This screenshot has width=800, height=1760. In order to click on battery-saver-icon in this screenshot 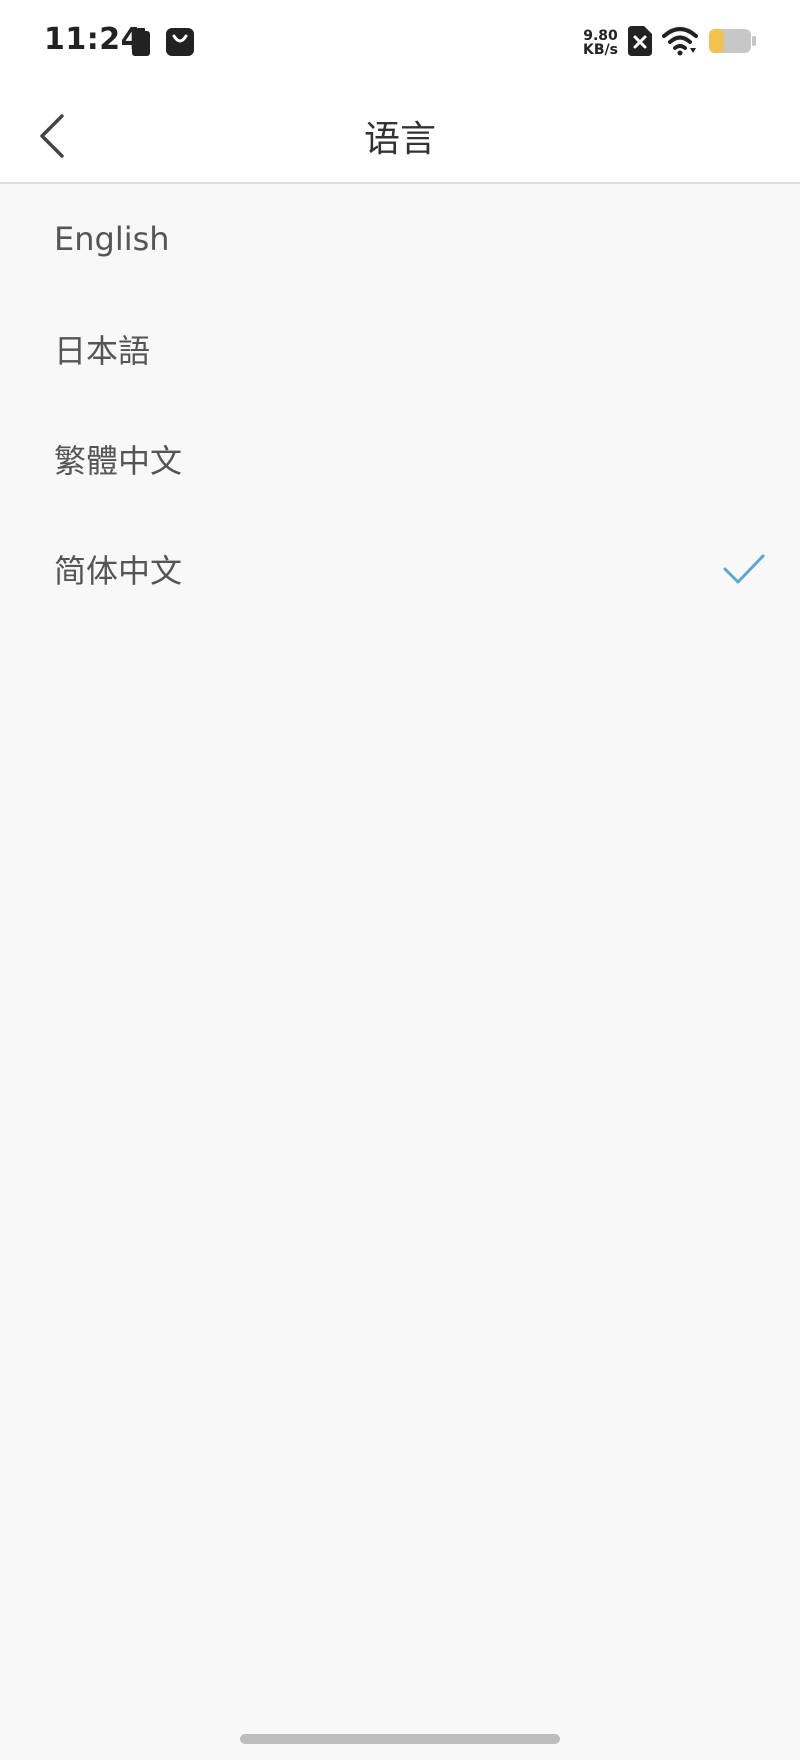, I will do `click(141, 44)`.